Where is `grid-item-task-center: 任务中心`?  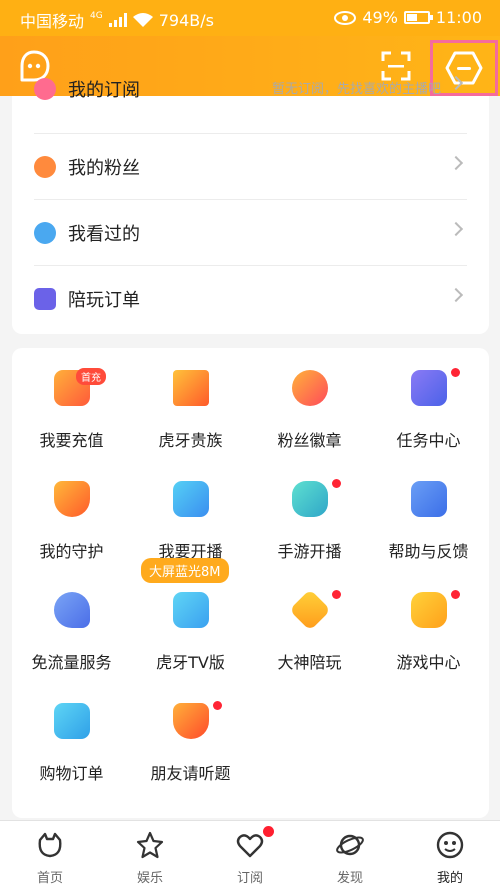
grid-item-task-center: 任务中心 is located at coordinates (428, 403).